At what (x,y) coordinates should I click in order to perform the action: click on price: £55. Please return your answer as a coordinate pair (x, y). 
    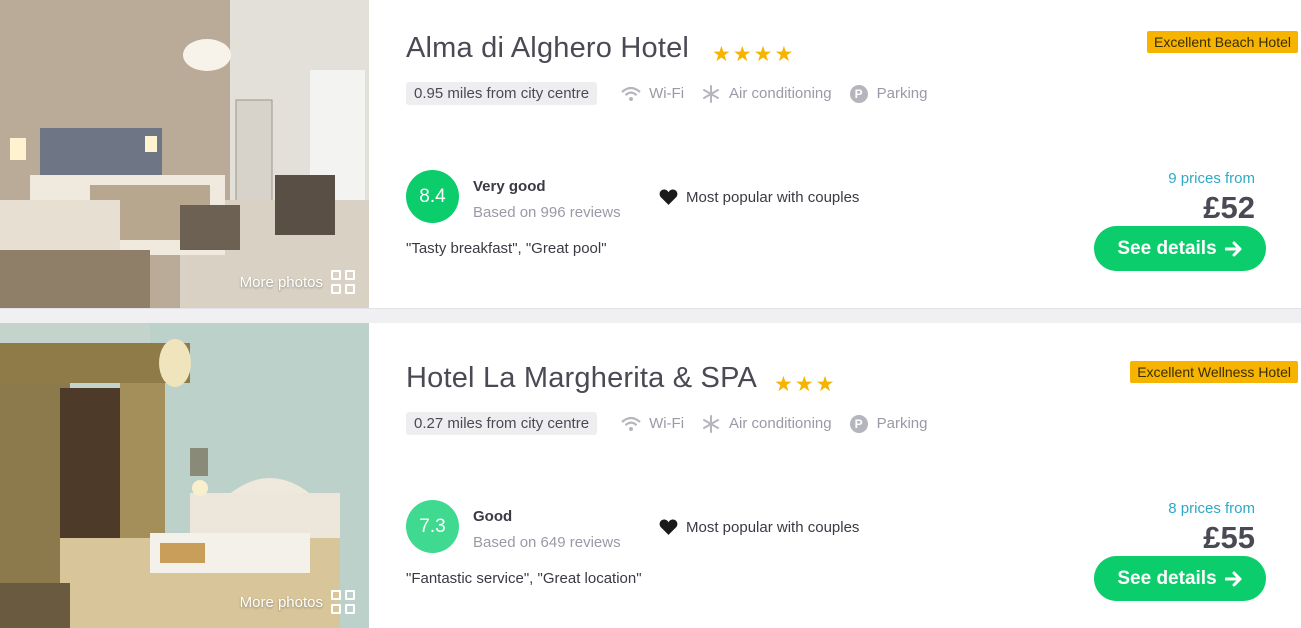
    Looking at the image, I should click on (1229, 537).